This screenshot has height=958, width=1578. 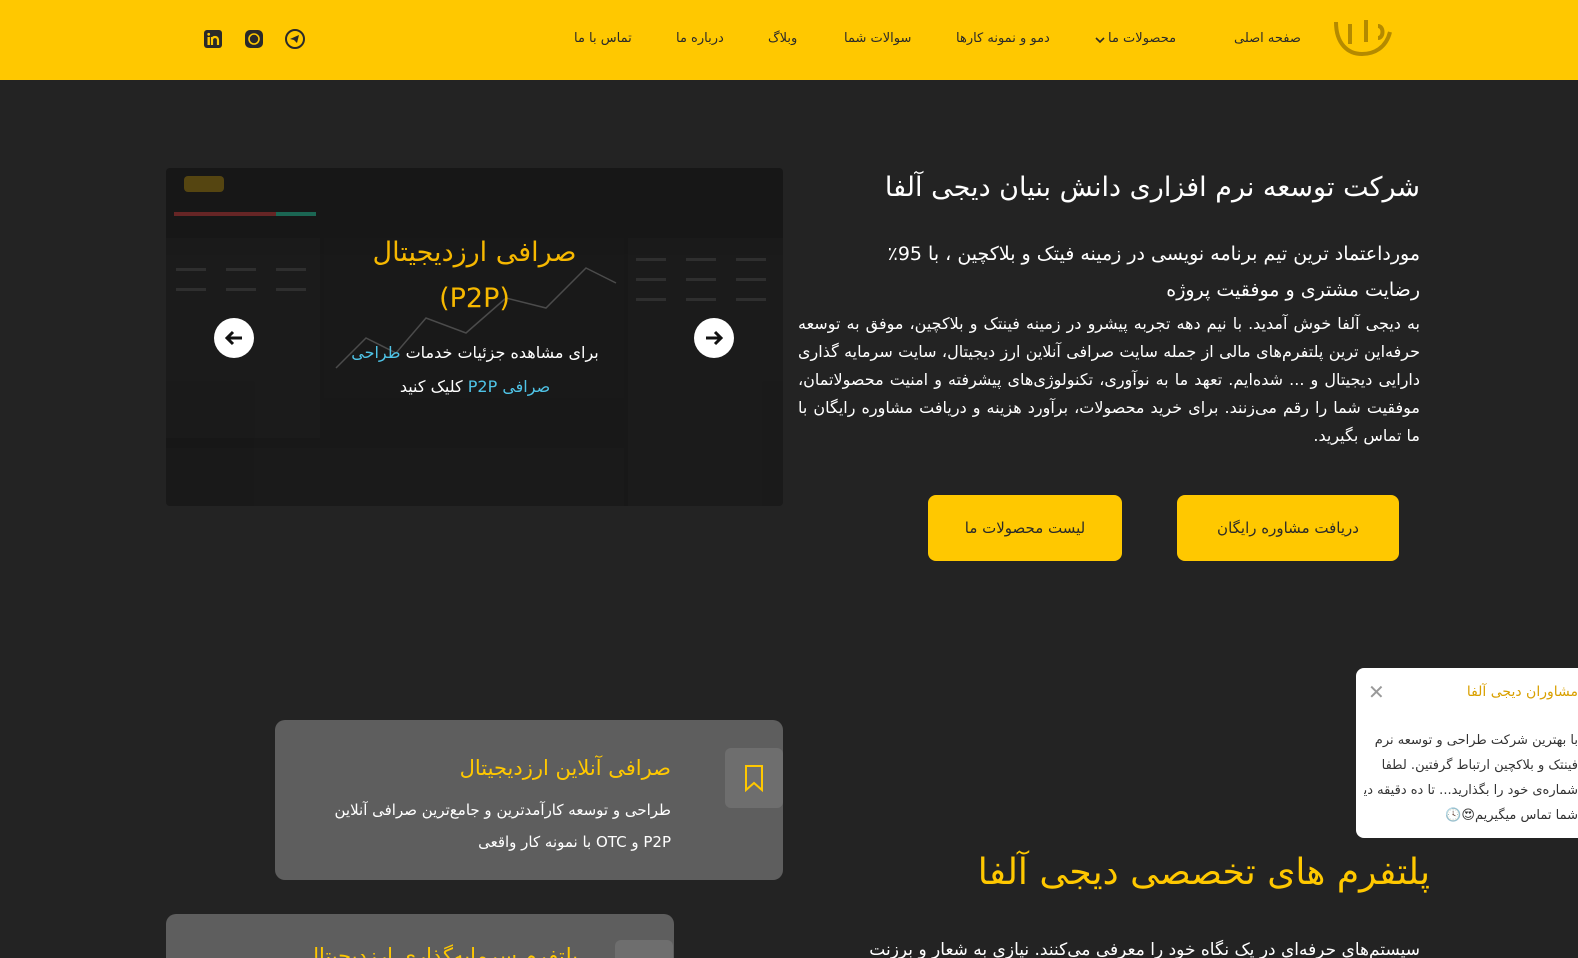 What do you see at coordinates (1203, 872) in the screenshot?
I see `platforms-title: پلتفرم های تخصصی دیجی آلفا` at bounding box center [1203, 872].